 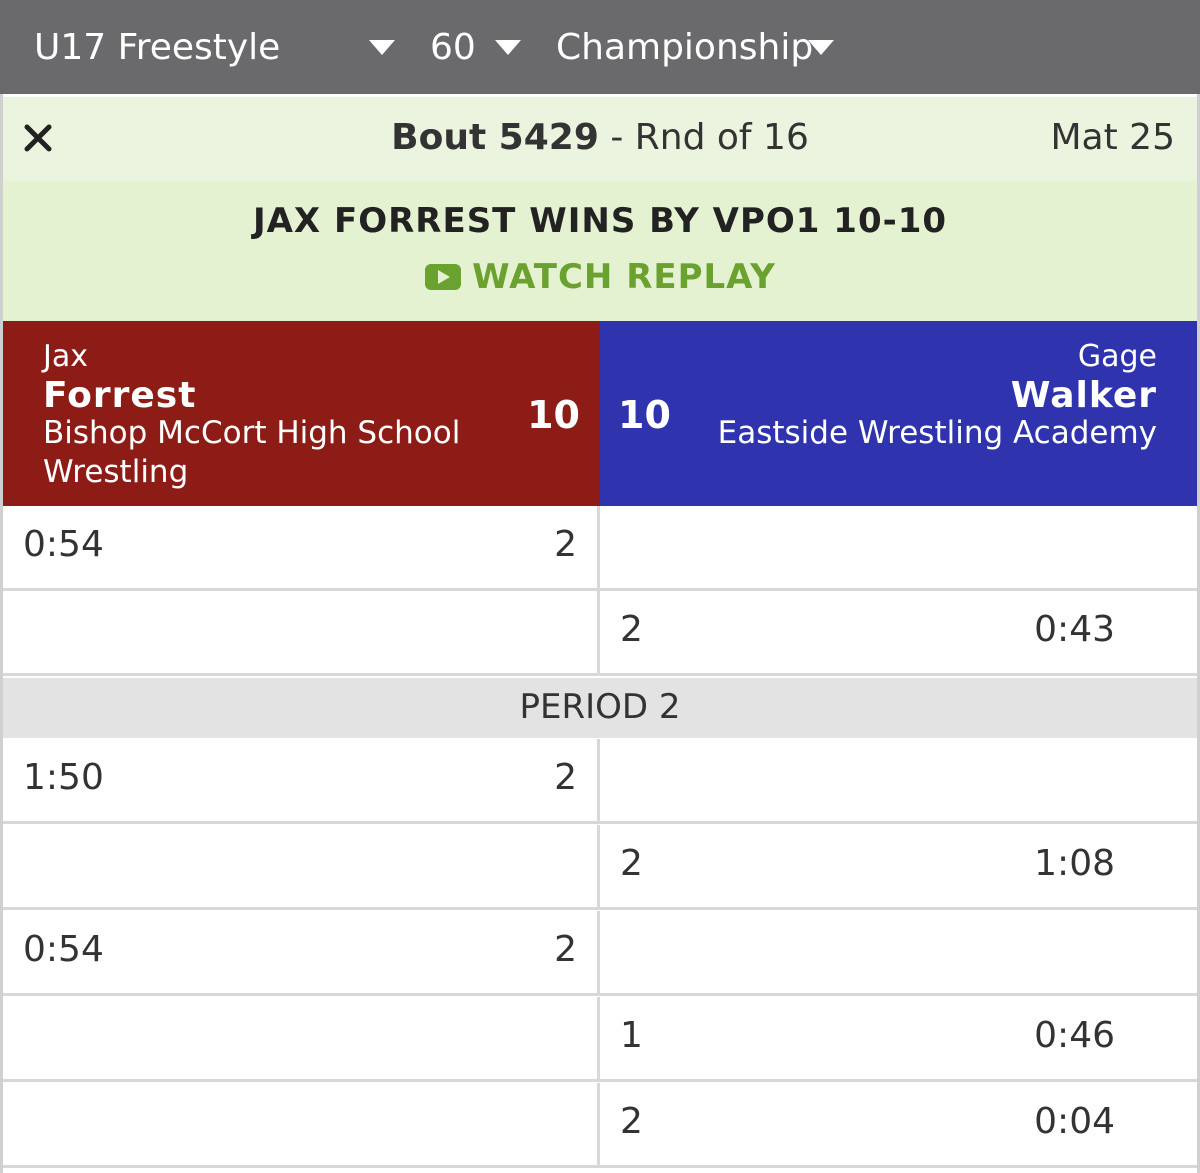 I want to click on blue-score-cell: 1 0:46, so click(x=898, y=1038).